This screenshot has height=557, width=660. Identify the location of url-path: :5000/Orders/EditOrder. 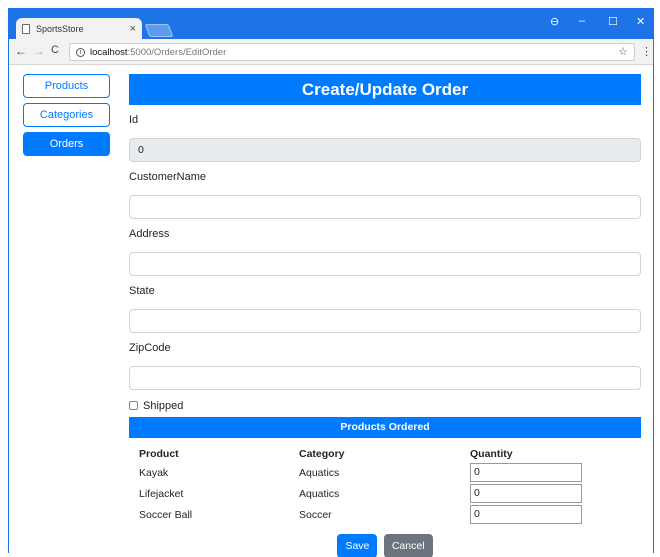
(177, 52).